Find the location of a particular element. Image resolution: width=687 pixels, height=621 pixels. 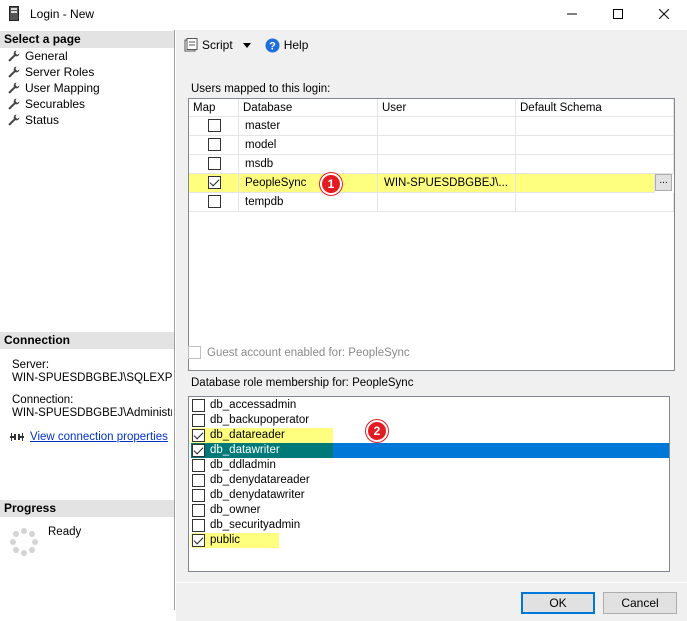

column-header-user: User is located at coordinates (447, 108).